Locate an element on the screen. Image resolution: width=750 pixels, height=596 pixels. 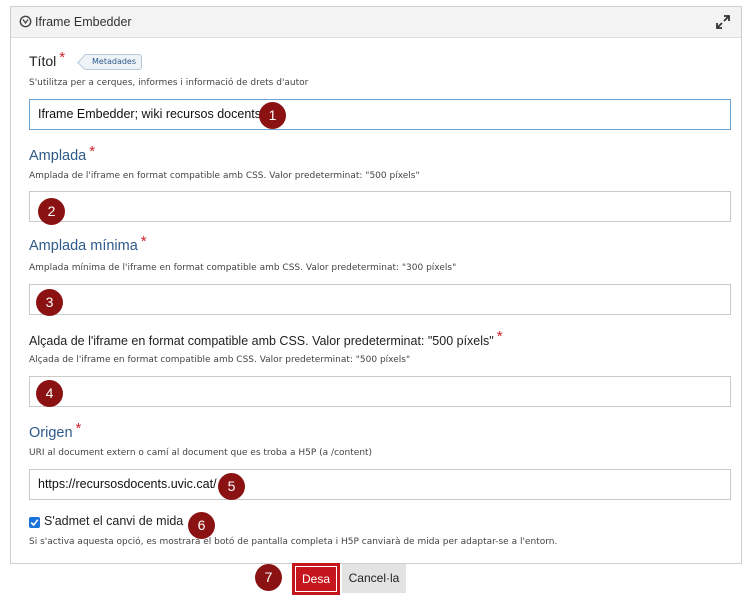
source-label: Origen * is located at coordinates (55, 430).